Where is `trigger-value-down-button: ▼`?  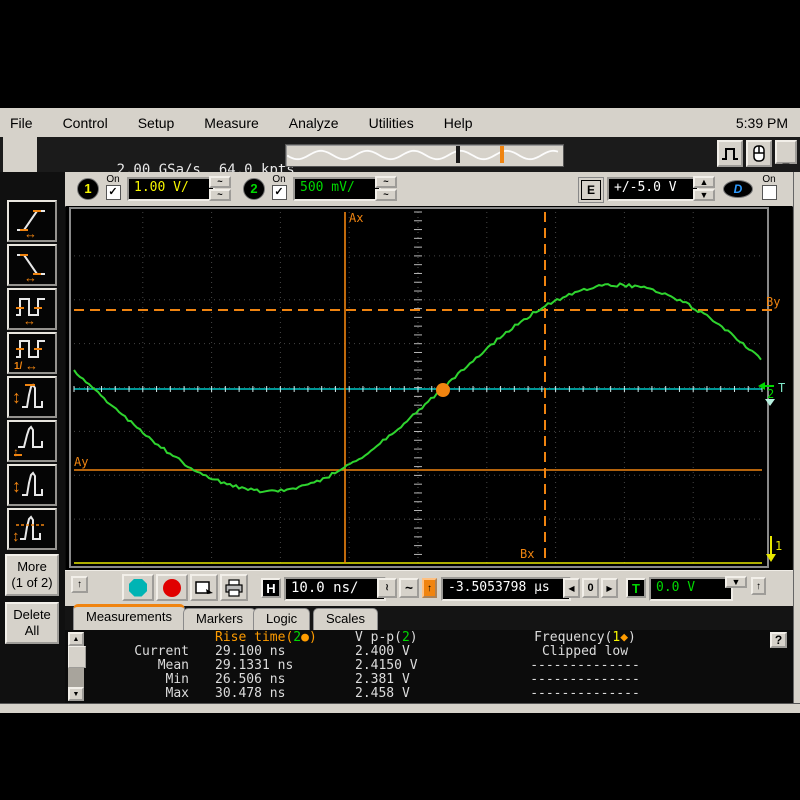 trigger-value-down-button: ▼ is located at coordinates (736, 582).